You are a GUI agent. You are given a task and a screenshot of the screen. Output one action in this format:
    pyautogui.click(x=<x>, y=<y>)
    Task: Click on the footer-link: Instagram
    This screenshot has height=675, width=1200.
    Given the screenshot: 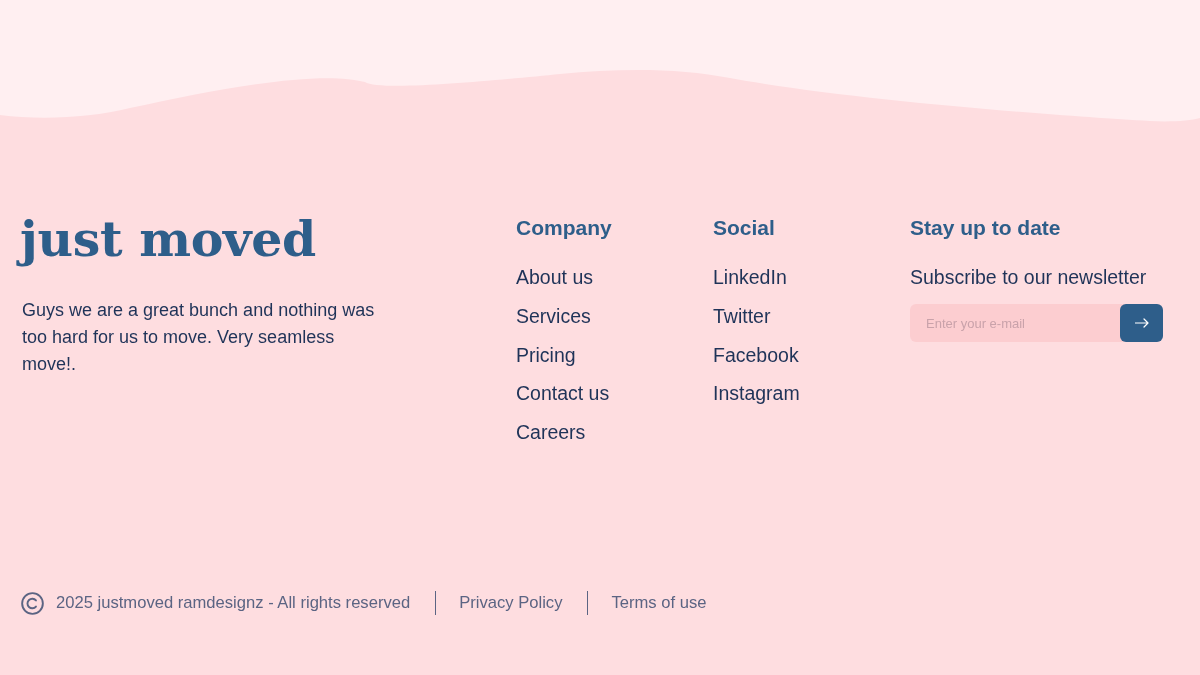 What is the action you would take?
    pyautogui.click(x=756, y=393)
    